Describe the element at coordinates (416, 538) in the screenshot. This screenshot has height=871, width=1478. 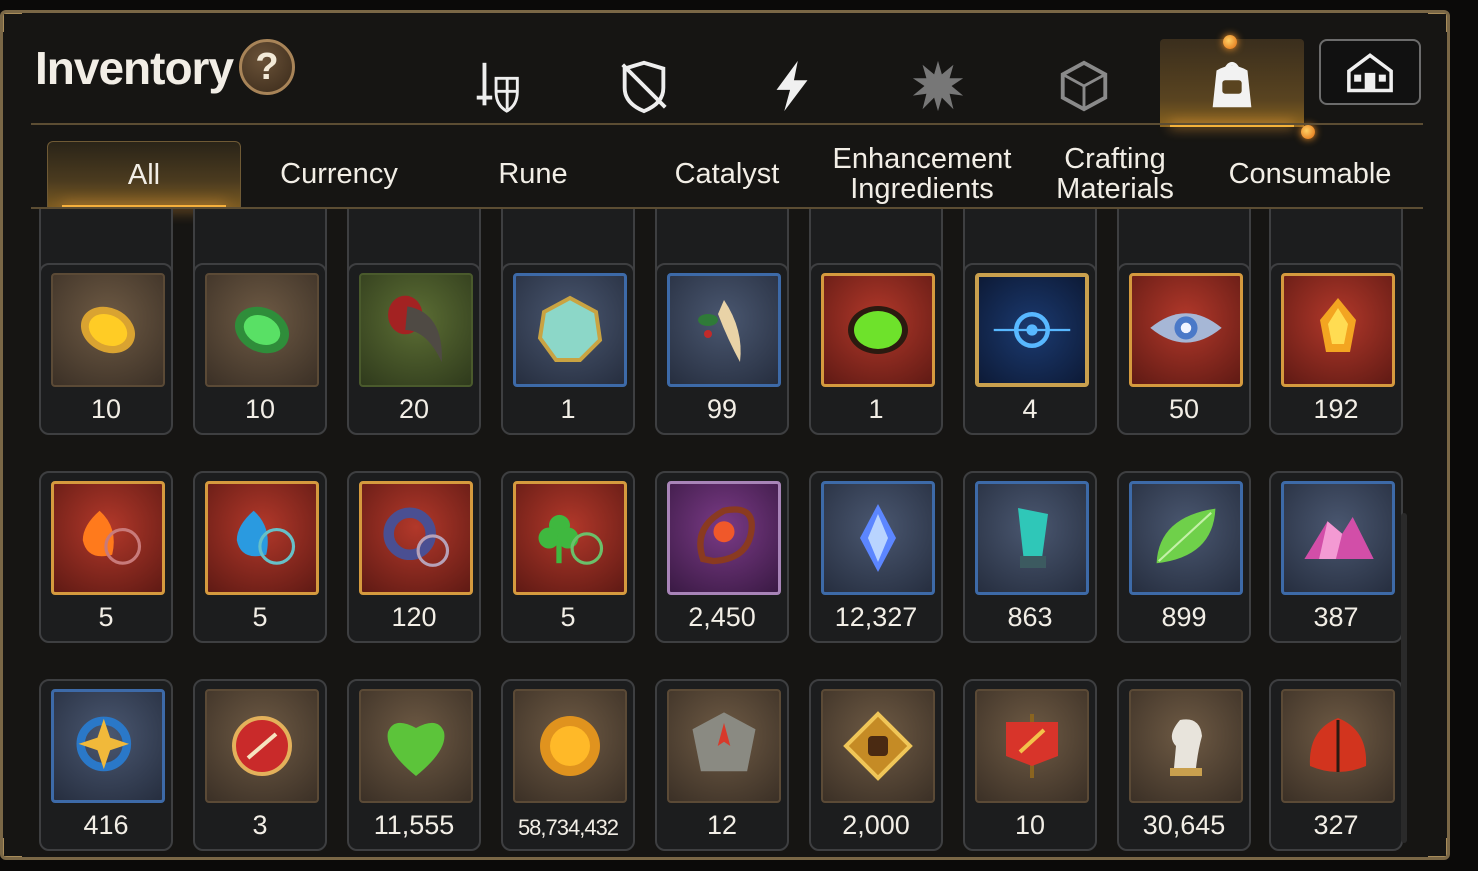
I see `ring-amulet-icon` at that location.